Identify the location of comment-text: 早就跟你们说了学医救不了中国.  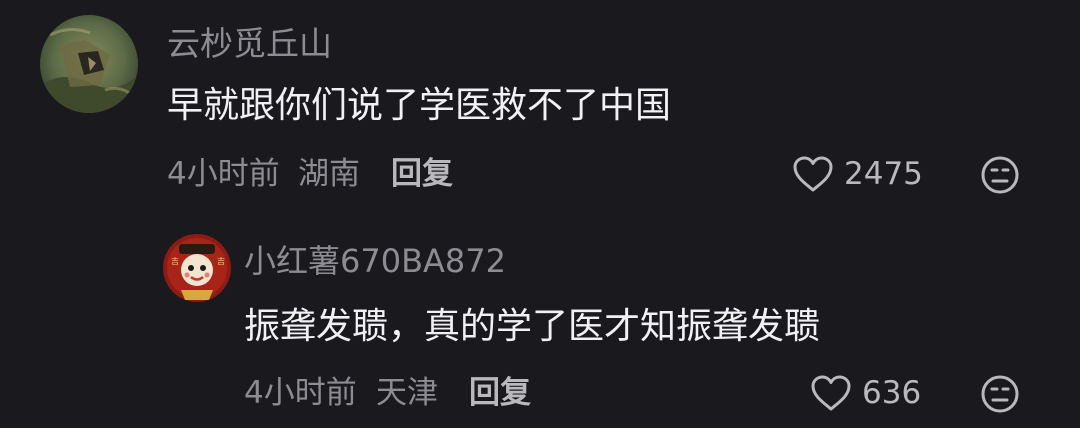
(419, 105).